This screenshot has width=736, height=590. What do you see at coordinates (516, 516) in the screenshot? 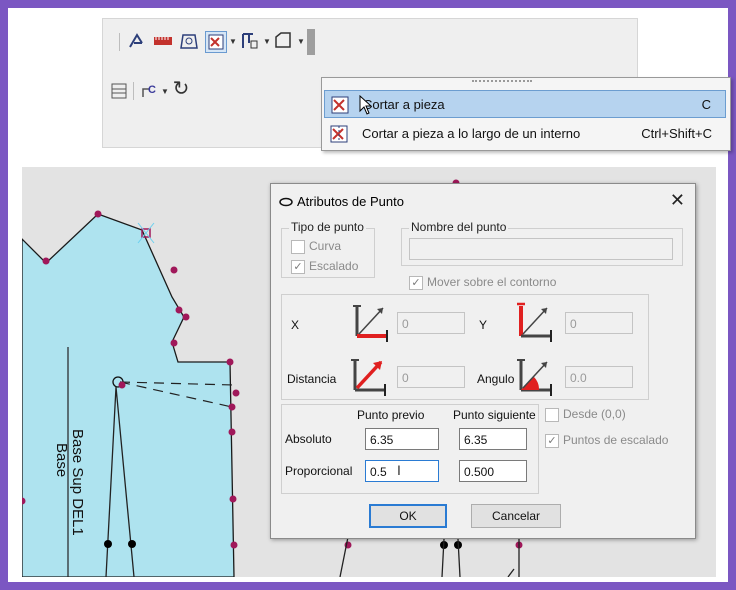
I see `cancel-button: Cancelar` at bounding box center [516, 516].